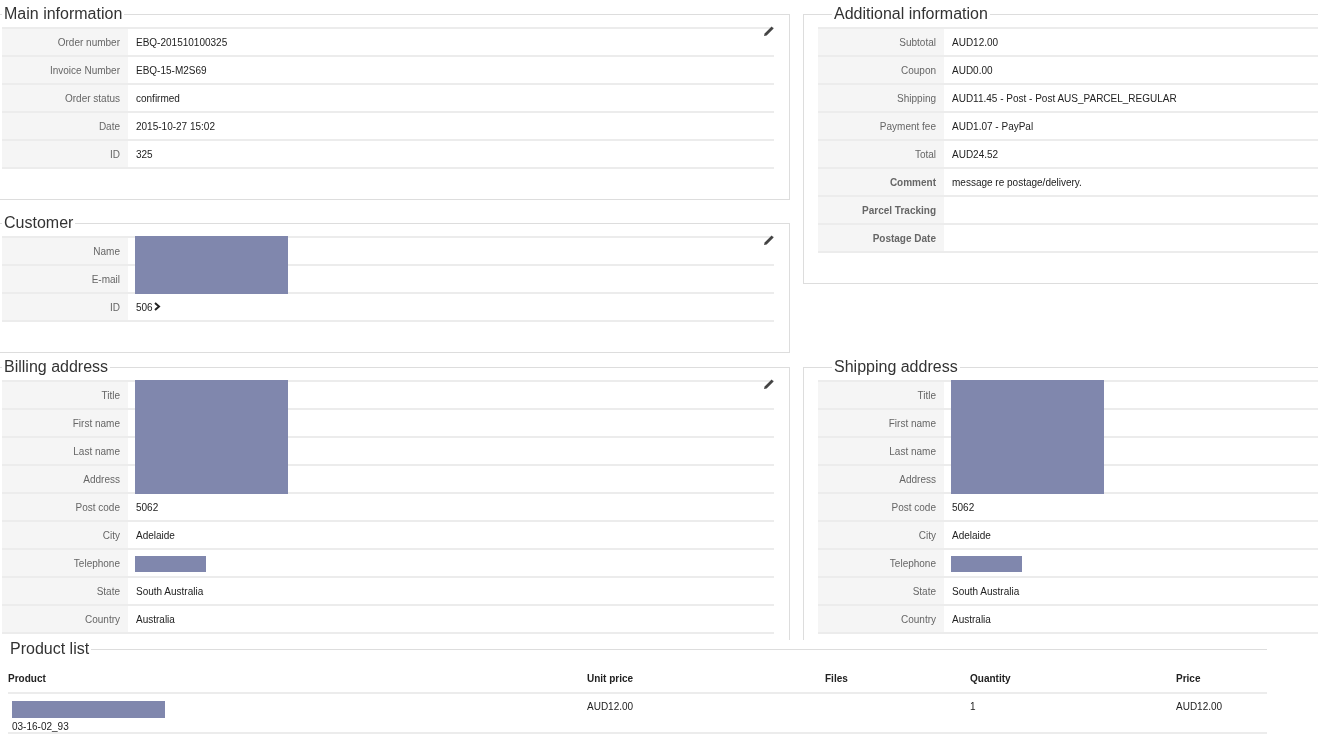 Image resolution: width=1318 pixels, height=738 pixels. What do you see at coordinates (84, 70) in the screenshot?
I see `field-label: Invoice Number` at bounding box center [84, 70].